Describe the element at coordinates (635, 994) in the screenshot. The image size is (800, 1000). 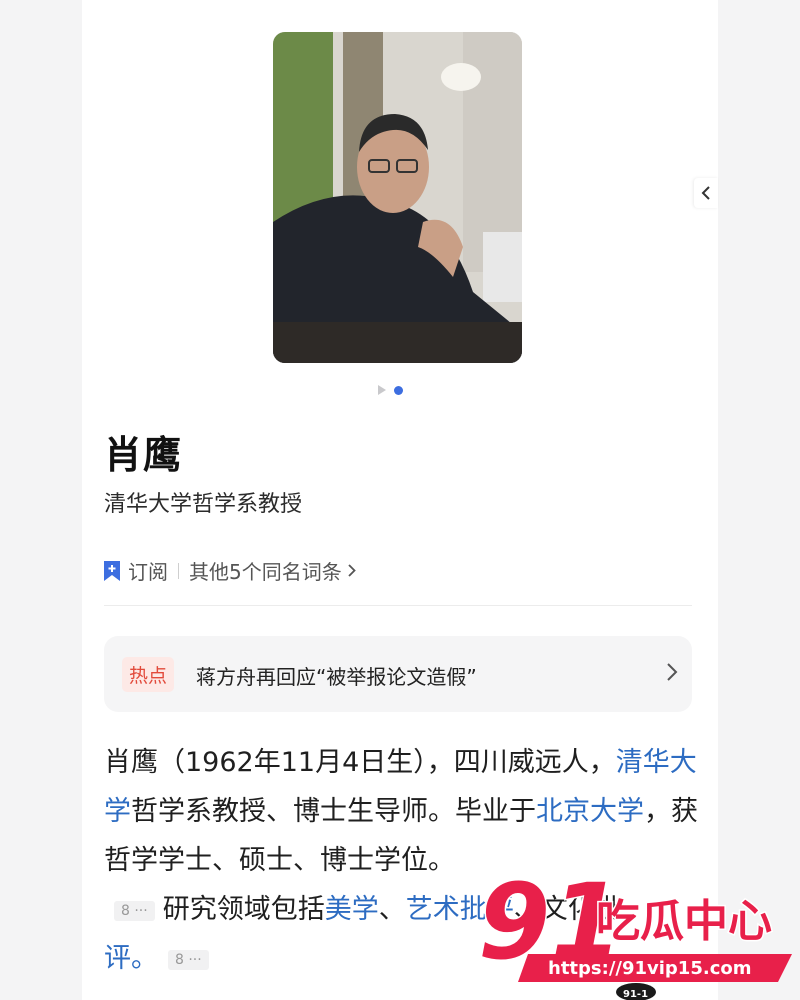
I see `watermark-tag: 91-1` at that location.